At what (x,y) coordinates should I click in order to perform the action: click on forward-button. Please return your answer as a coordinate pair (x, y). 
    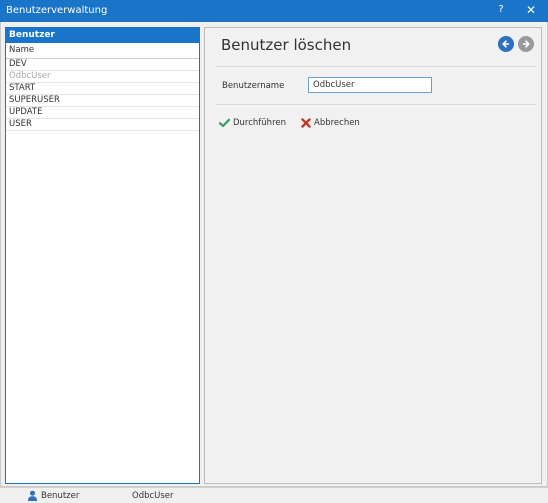
    Looking at the image, I should click on (526, 44).